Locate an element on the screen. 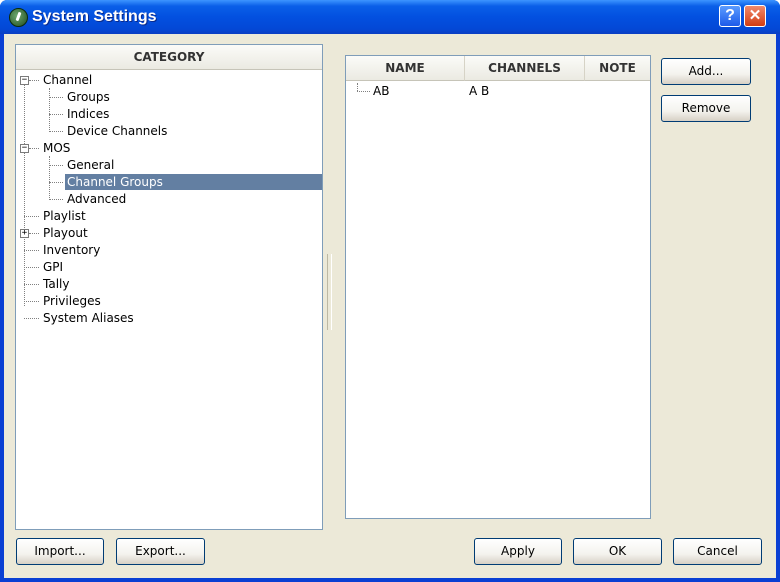 The width and height of the screenshot is (780, 582). remove-button: Remove is located at coordinates (706, 108).